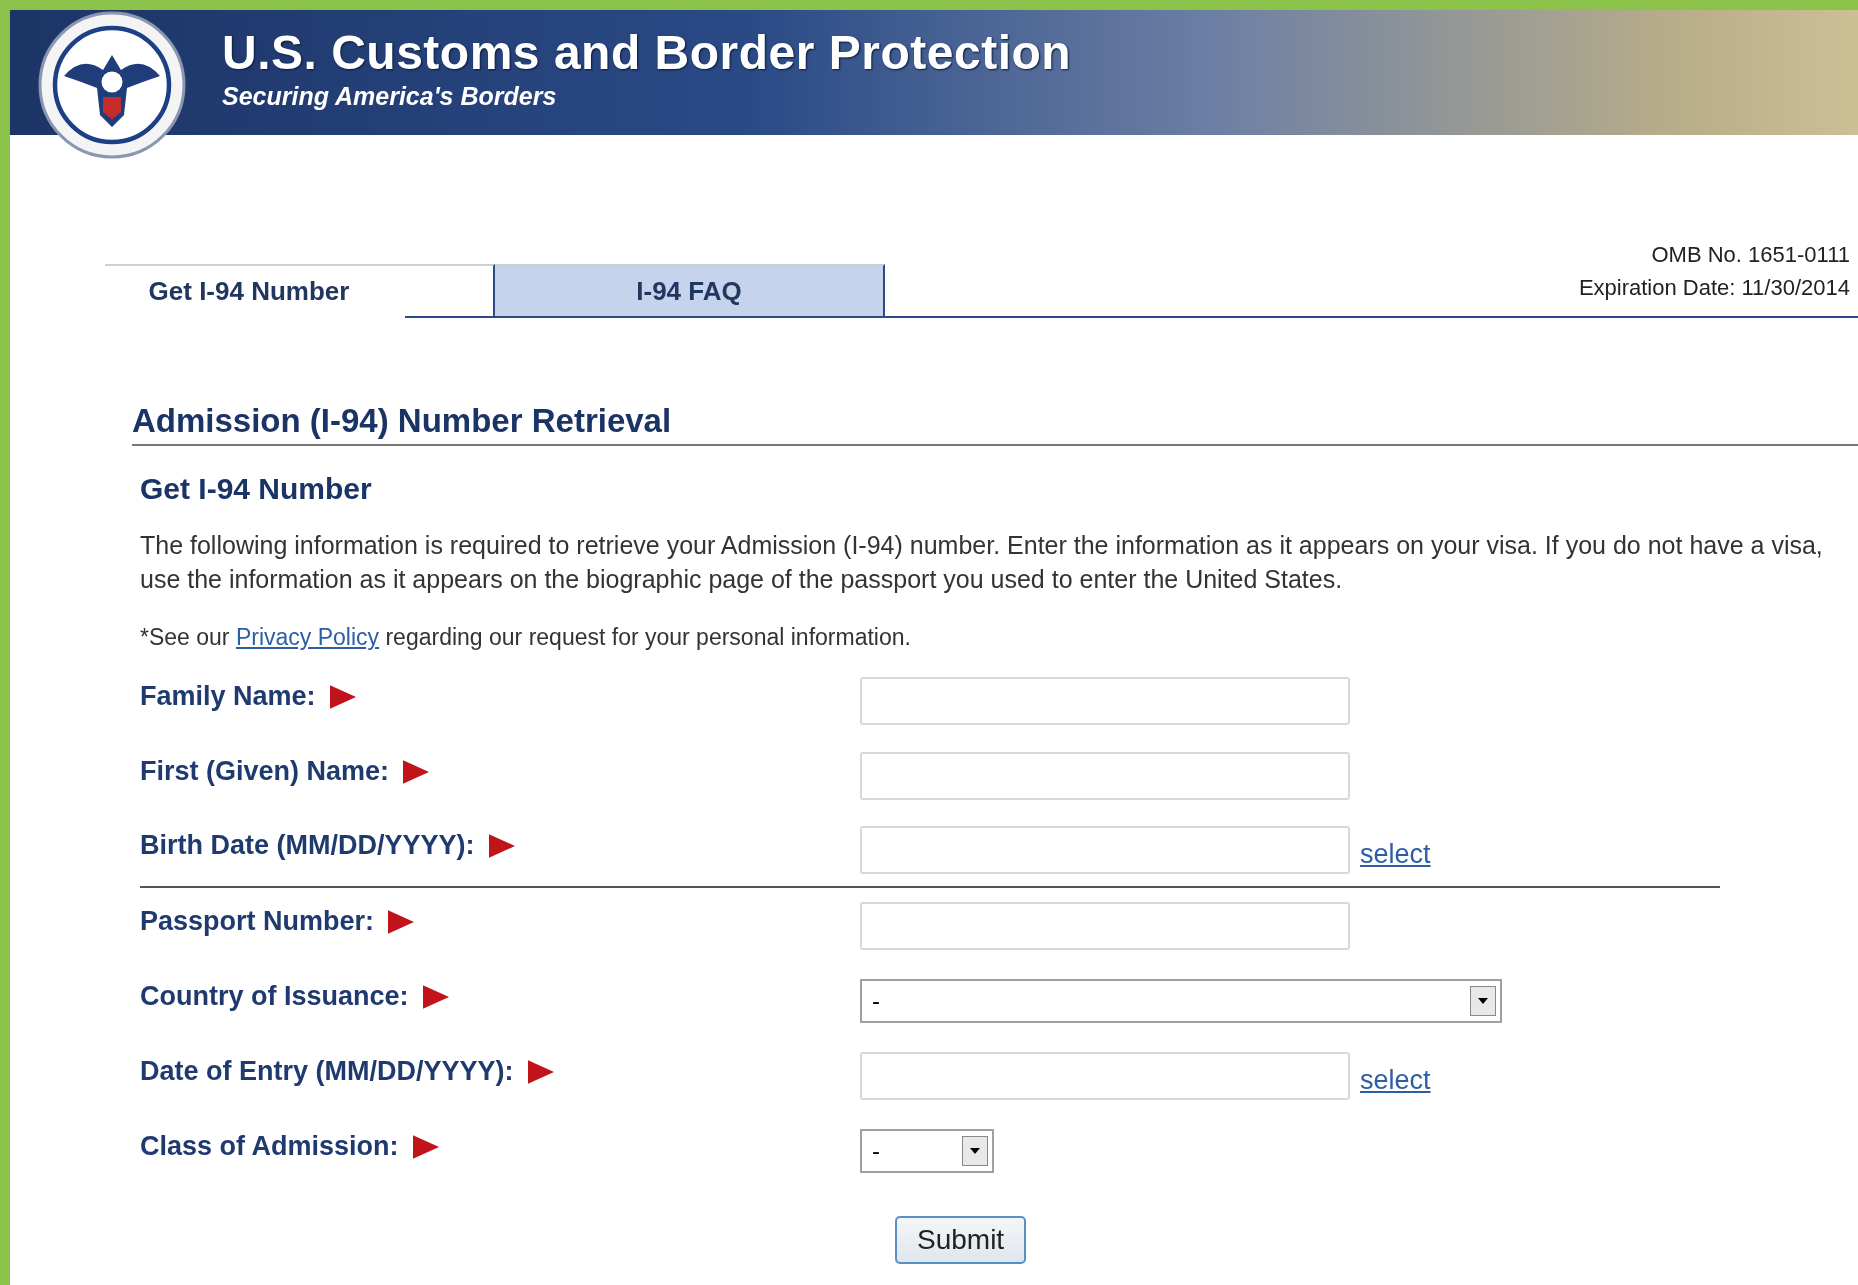 This screenshot has width=1858, height=1285. Describe the element at coordinates (1750, 255) in the screenshot. I see `omb-number: OMB No. 1651-0111` at that location.